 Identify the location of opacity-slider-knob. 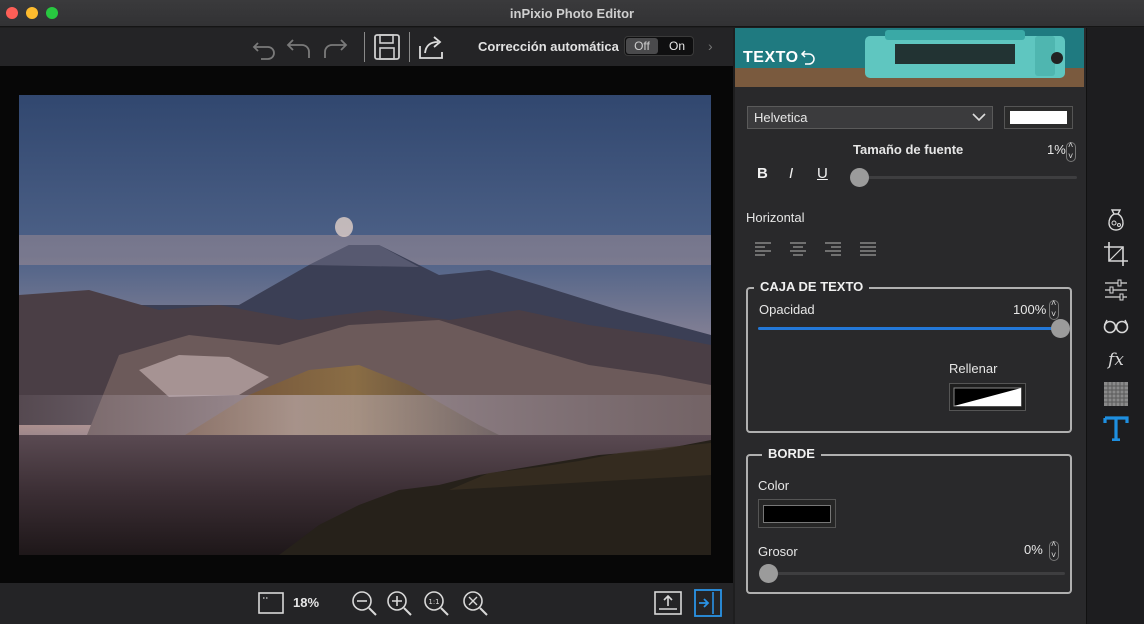
(1060, 328).